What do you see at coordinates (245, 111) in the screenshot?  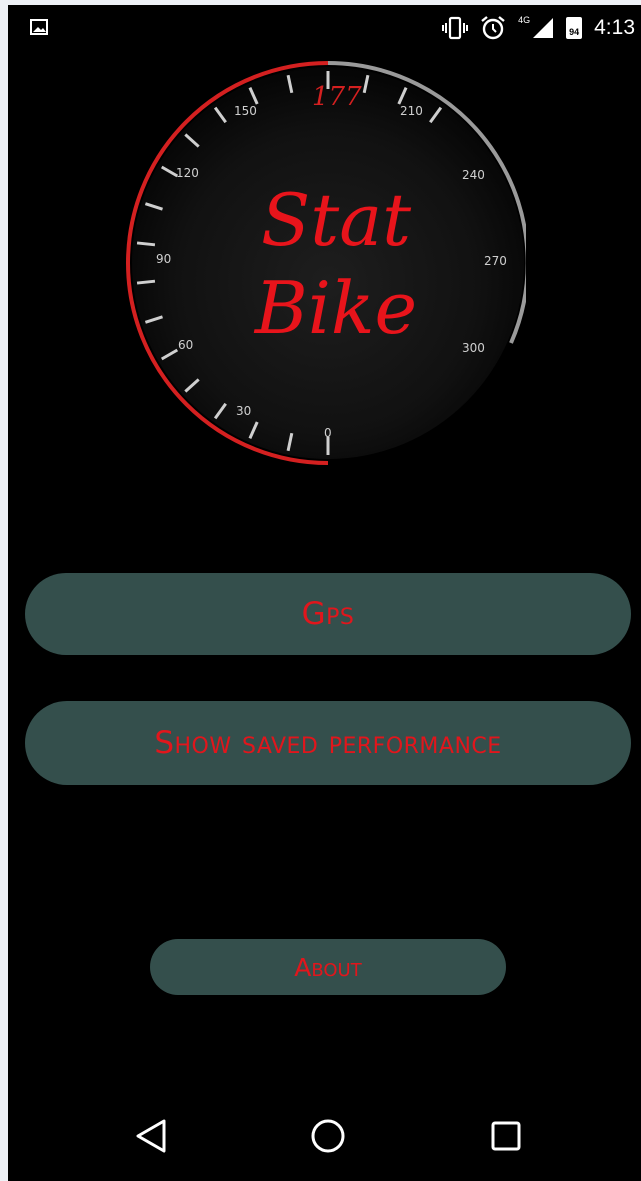 I see `tick-label: 150` at bounding box center [245, 111].